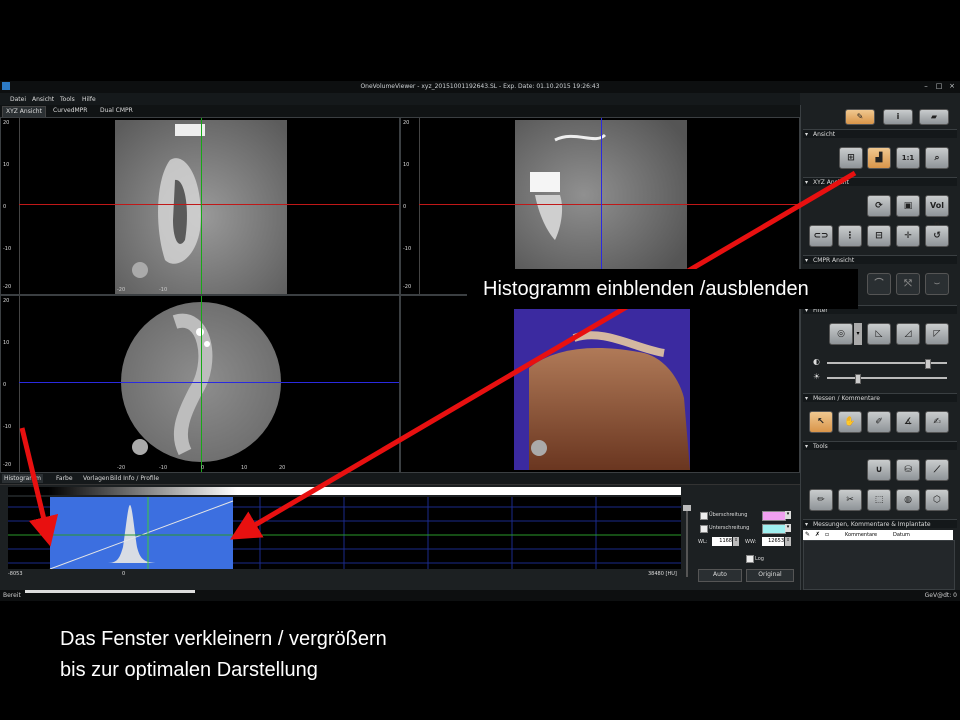  Describe the element at coordinates (39, 487) in the screenshot. I see `arrow-to-histogram-left` at that location.